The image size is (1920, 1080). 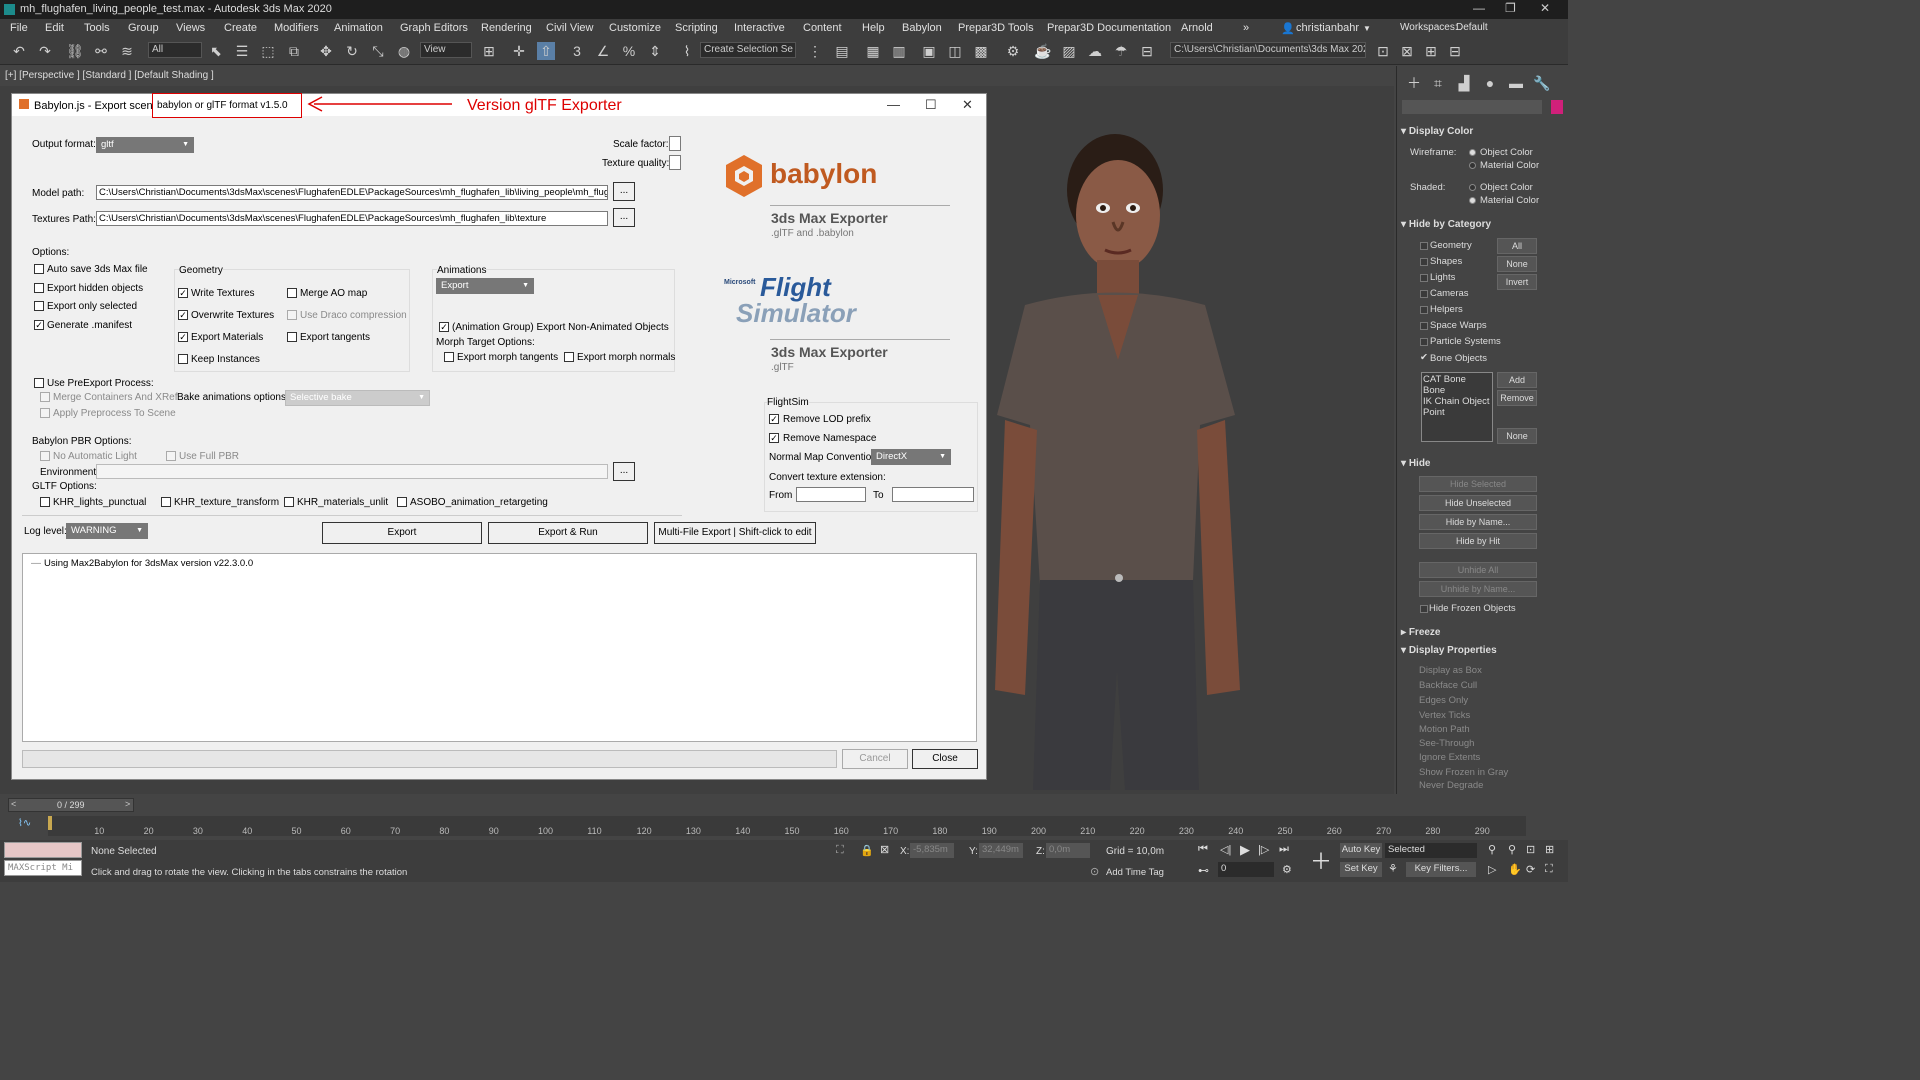 What do you see at coordinates (358, 28) in the screenshot?
I see `menu-animation: Animation` at bounding box center [358, 28].